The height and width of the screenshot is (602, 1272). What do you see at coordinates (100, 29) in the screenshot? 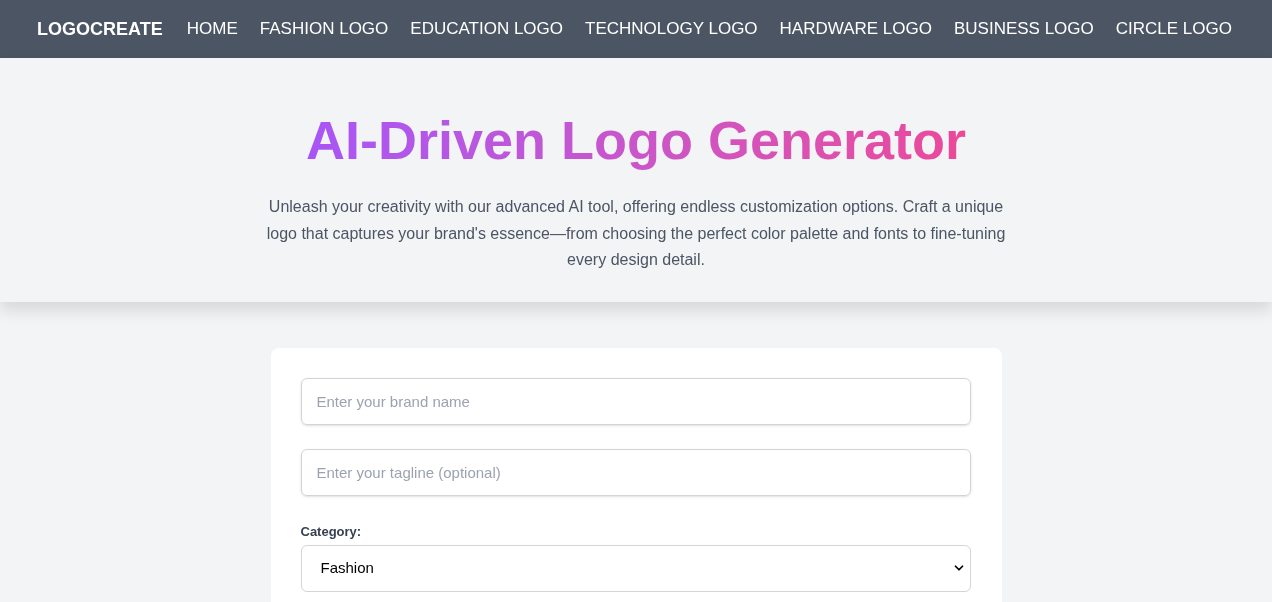
I see `brand-logo: LOGOCREATE` at bounding box center [100, 29].